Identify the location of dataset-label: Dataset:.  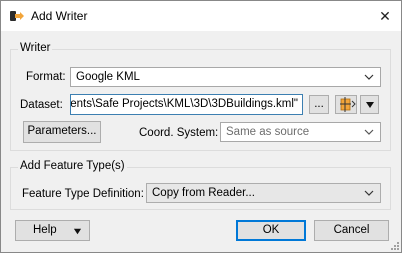
(41, 105).